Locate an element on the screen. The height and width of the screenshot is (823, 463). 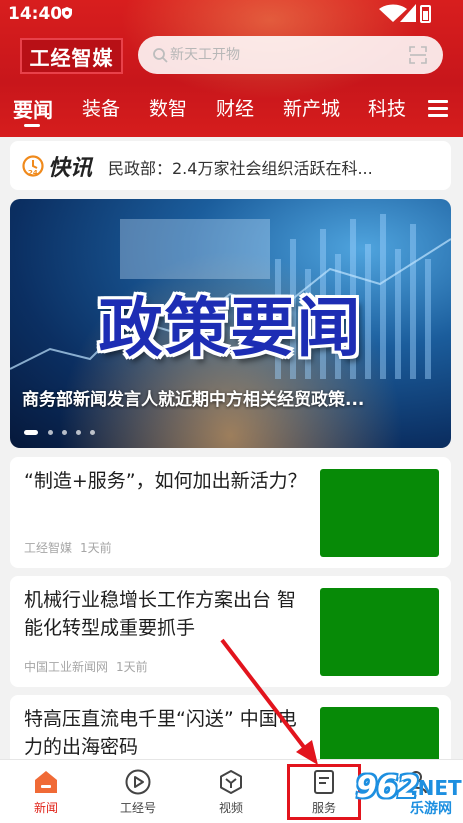
carousel-dot-active is located at coordinates (31, 432).